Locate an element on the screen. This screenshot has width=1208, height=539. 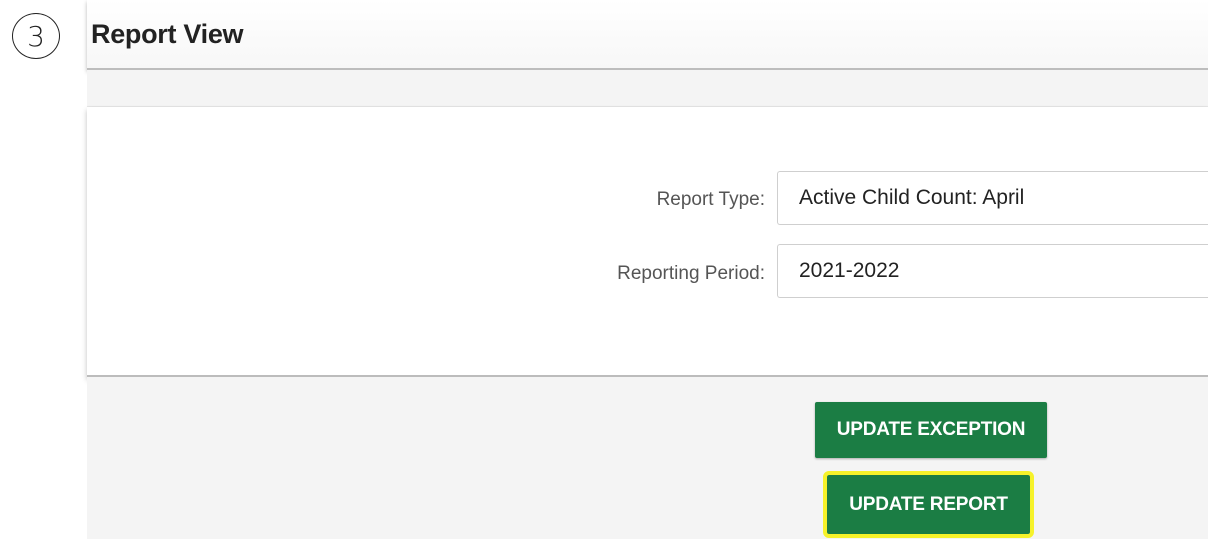
report-type-select: Active Child Count: April is located at coordinates (992, 198).